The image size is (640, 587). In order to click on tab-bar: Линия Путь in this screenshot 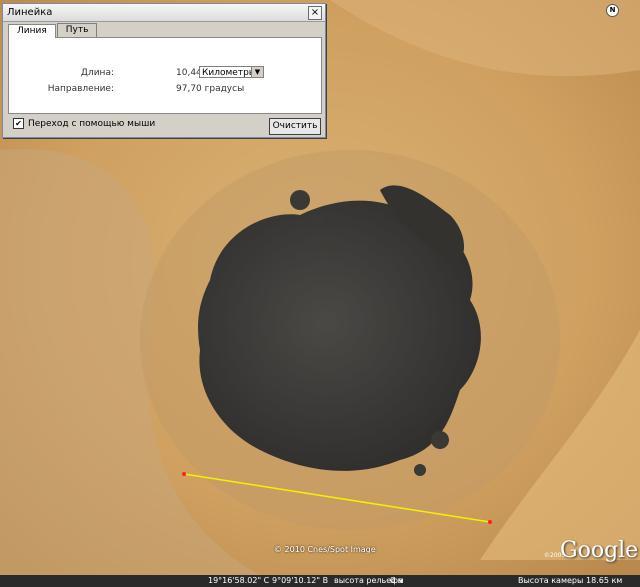, I will do `click(53, 30)`.